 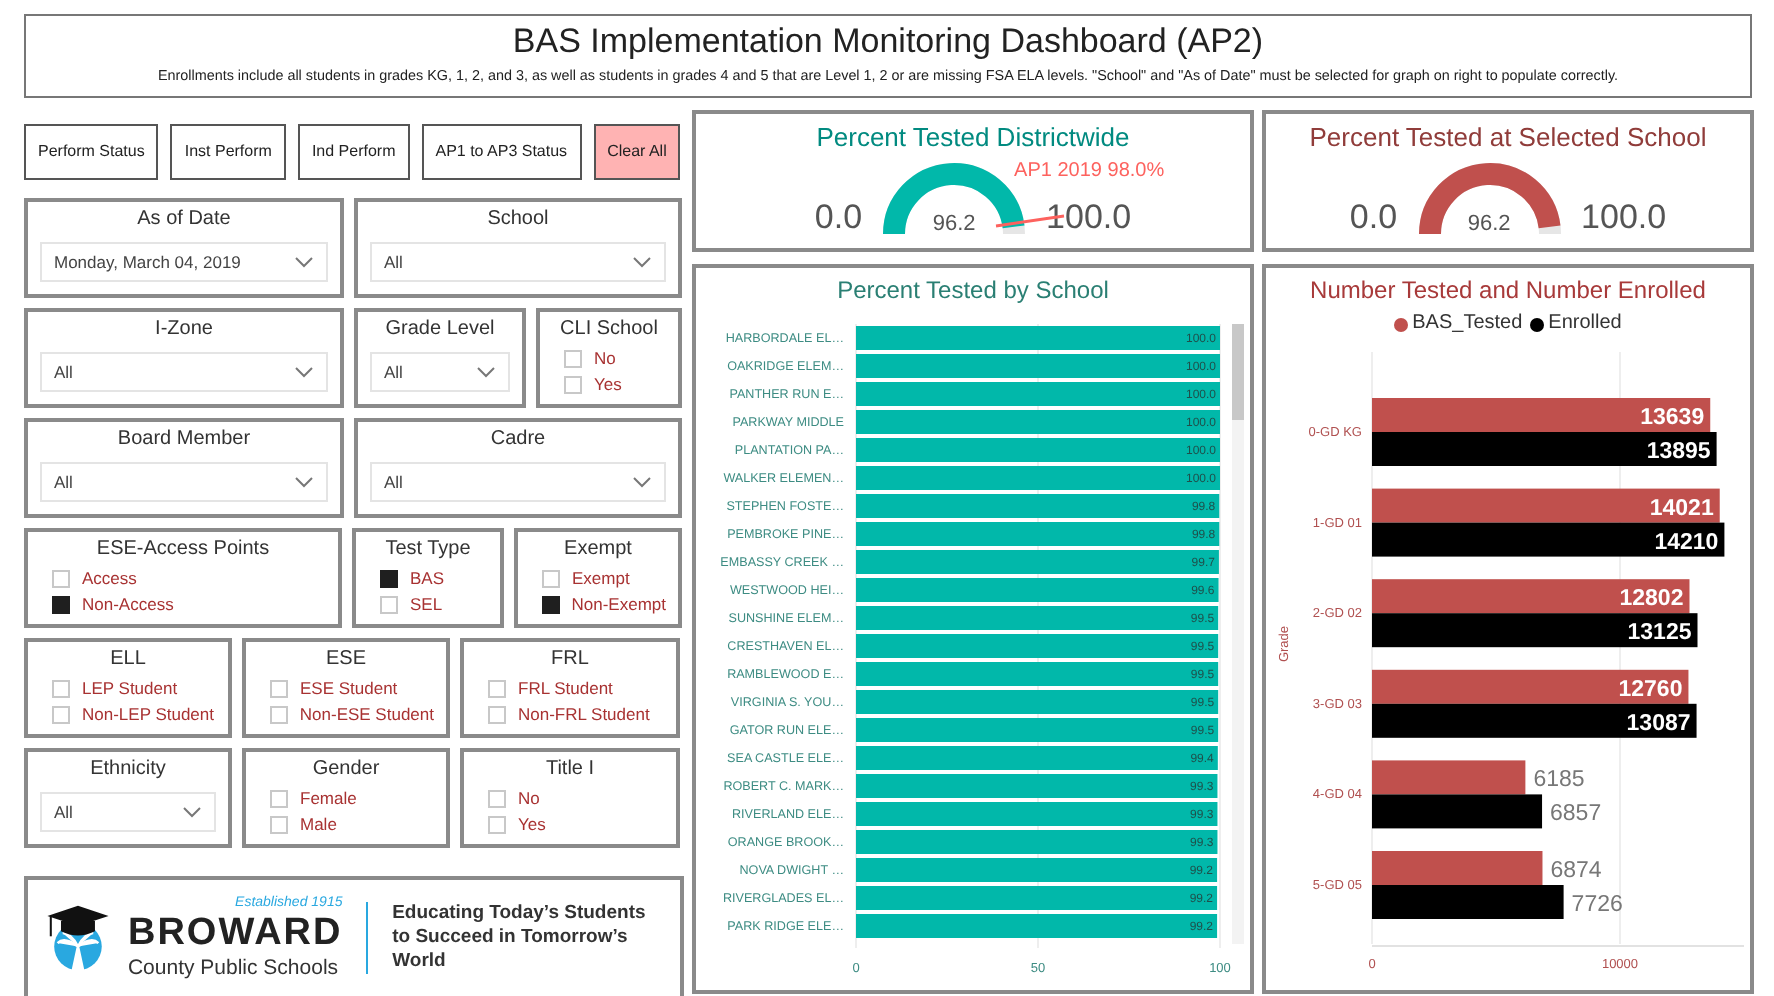 I want to click on filter-title: School, so click(x=518, y=220).